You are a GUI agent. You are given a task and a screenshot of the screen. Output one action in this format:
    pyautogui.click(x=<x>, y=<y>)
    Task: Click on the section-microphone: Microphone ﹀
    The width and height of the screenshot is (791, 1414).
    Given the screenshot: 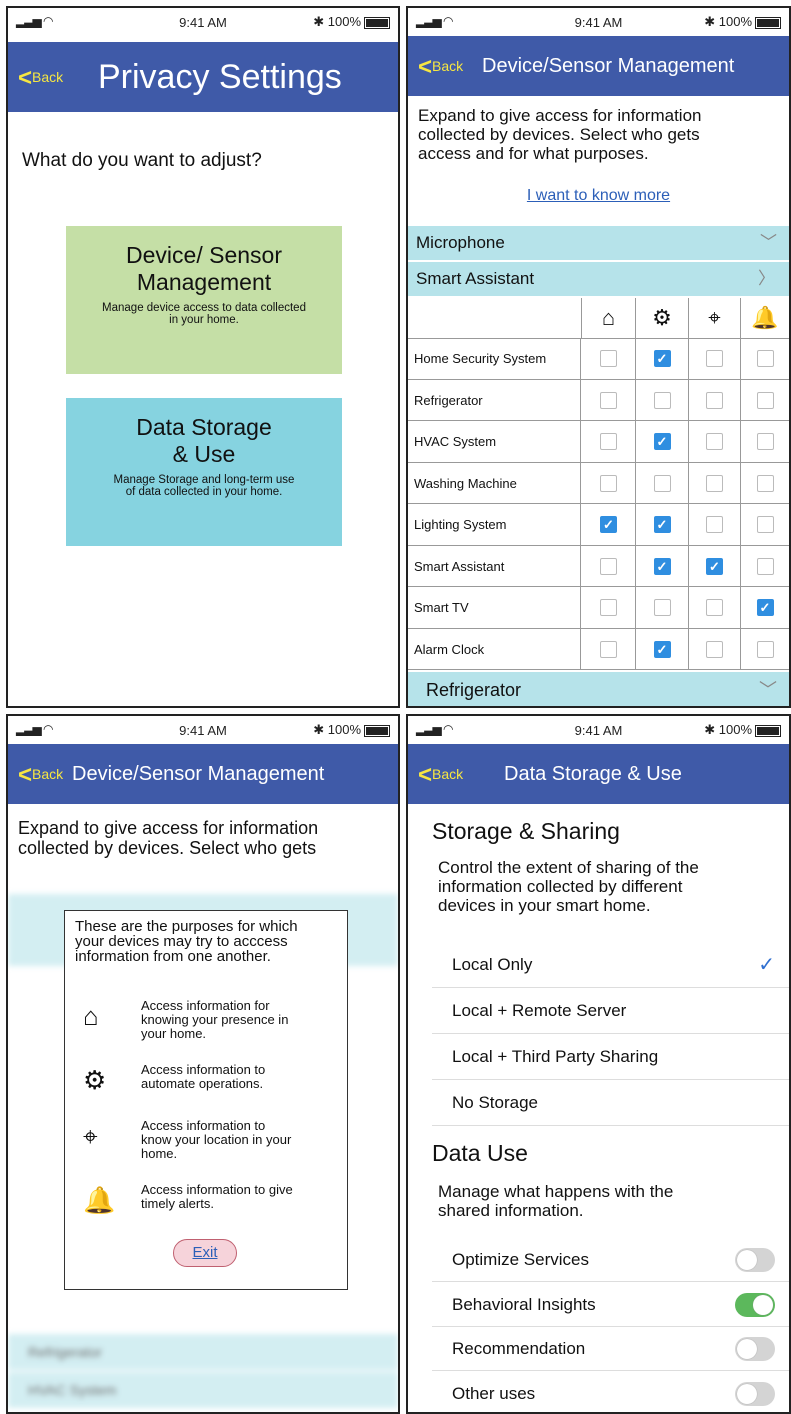 What is the action you would take?
    pyautogui.click(x=598, y=243)
    